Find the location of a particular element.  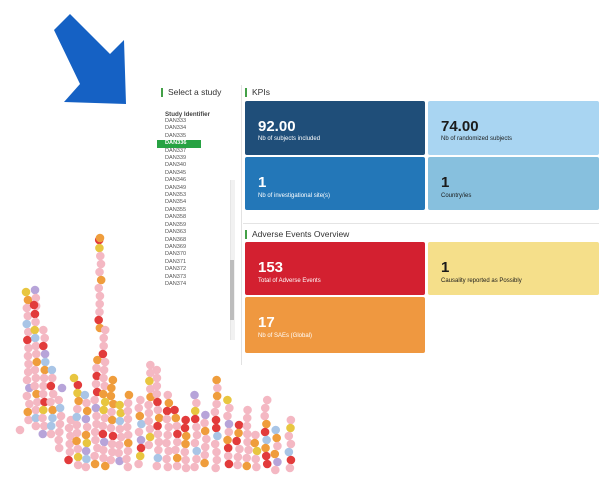

kpi-tile-investigational-sites: 1 Nb of investigational site(s) is located at coordinates (335, 183).